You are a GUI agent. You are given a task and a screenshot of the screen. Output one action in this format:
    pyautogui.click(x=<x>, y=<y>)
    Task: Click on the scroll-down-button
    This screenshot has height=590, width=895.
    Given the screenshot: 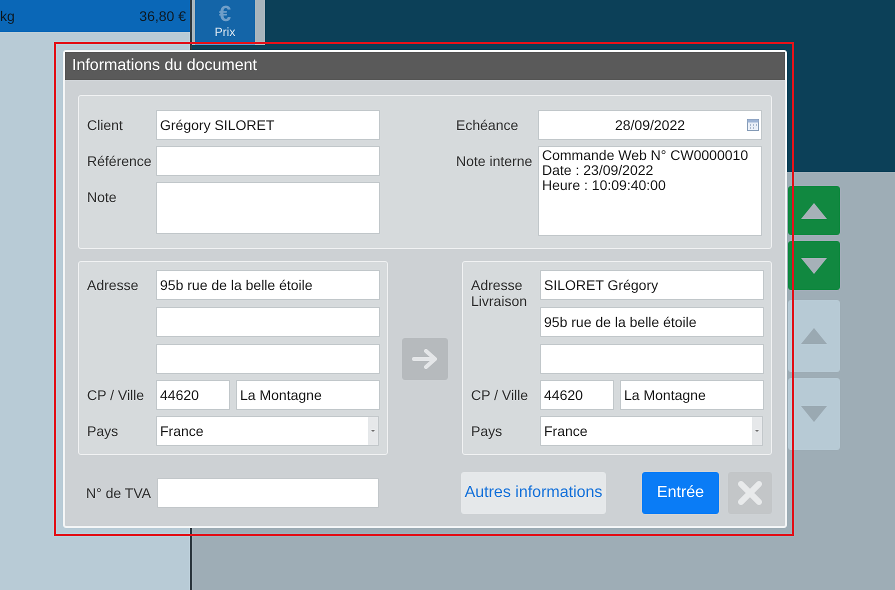 What is the action you would take?
    pyautogui.click(x=814, y=265)
    